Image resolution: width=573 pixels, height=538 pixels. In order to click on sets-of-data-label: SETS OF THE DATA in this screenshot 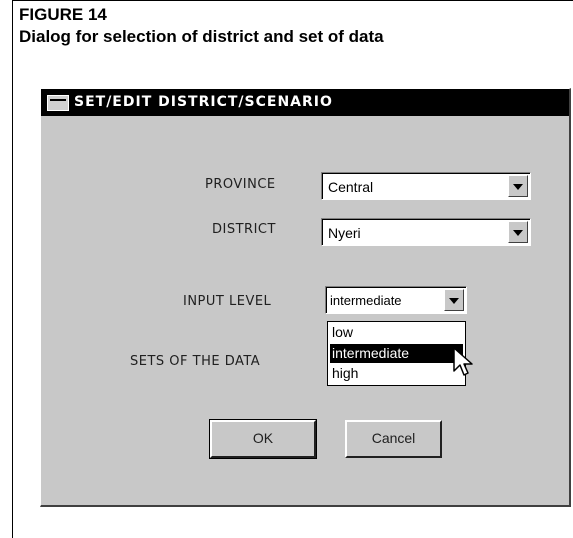, I will do `click(195, 361)`.